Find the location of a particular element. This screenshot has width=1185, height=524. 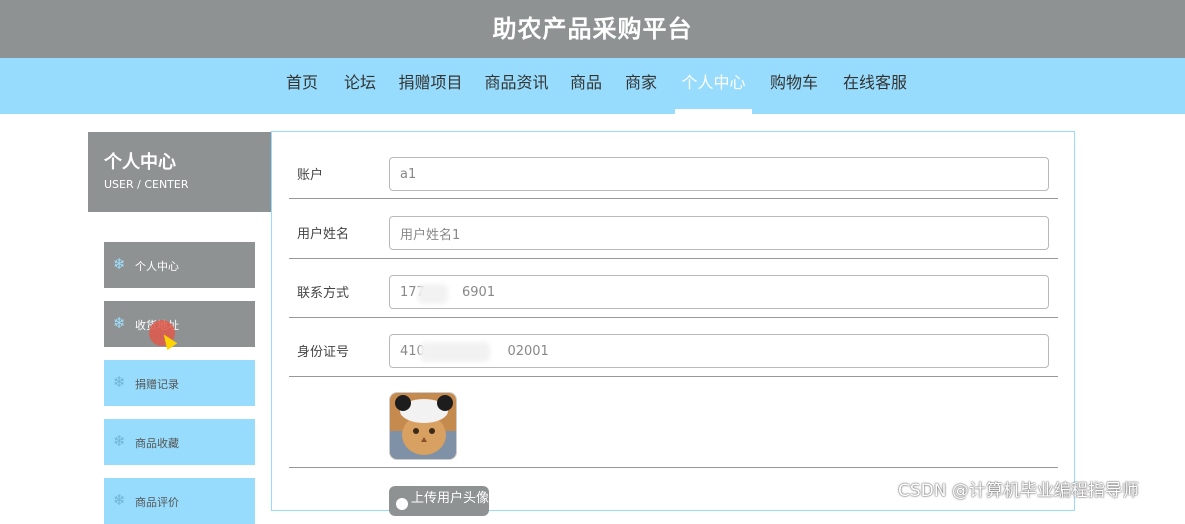

idcard-label: 身份证号 is located at coordinates (323, 352).